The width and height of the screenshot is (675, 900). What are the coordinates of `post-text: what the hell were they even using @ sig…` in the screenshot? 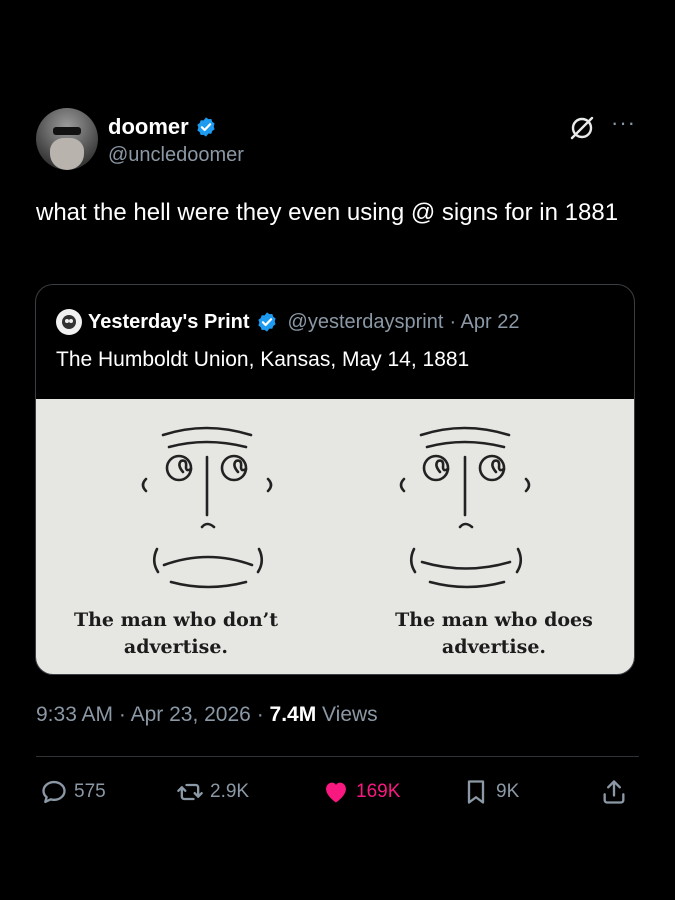 It's located at (327, 212).